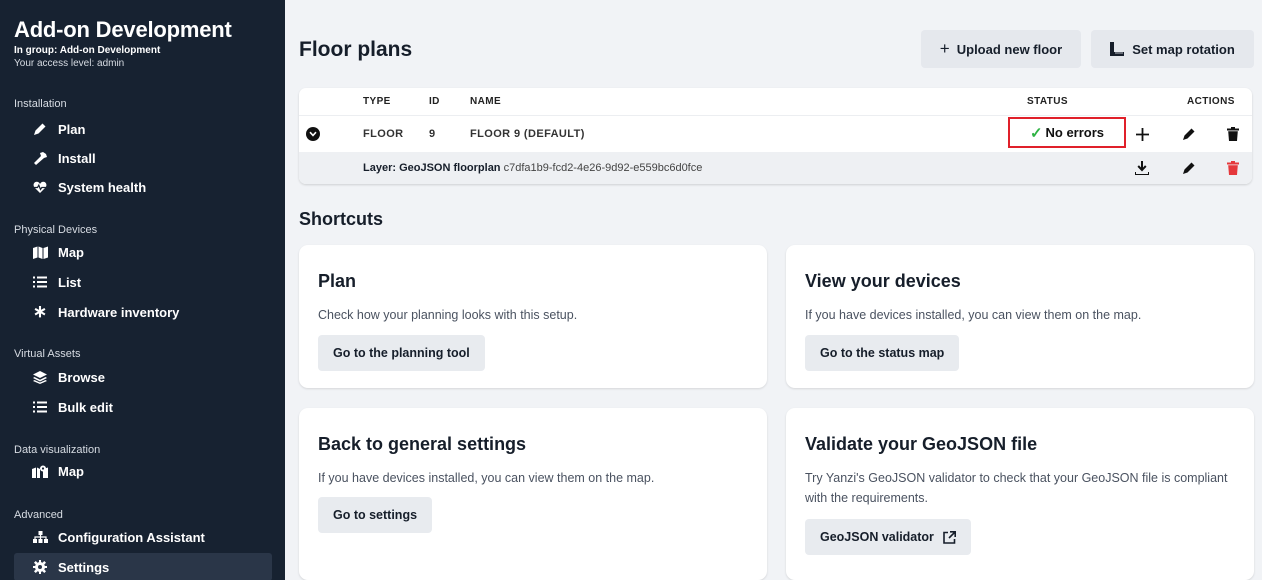  Describe the element at coordinates (70, 282) in the screenshot. I see `sidebar-item-label: List` at that location.